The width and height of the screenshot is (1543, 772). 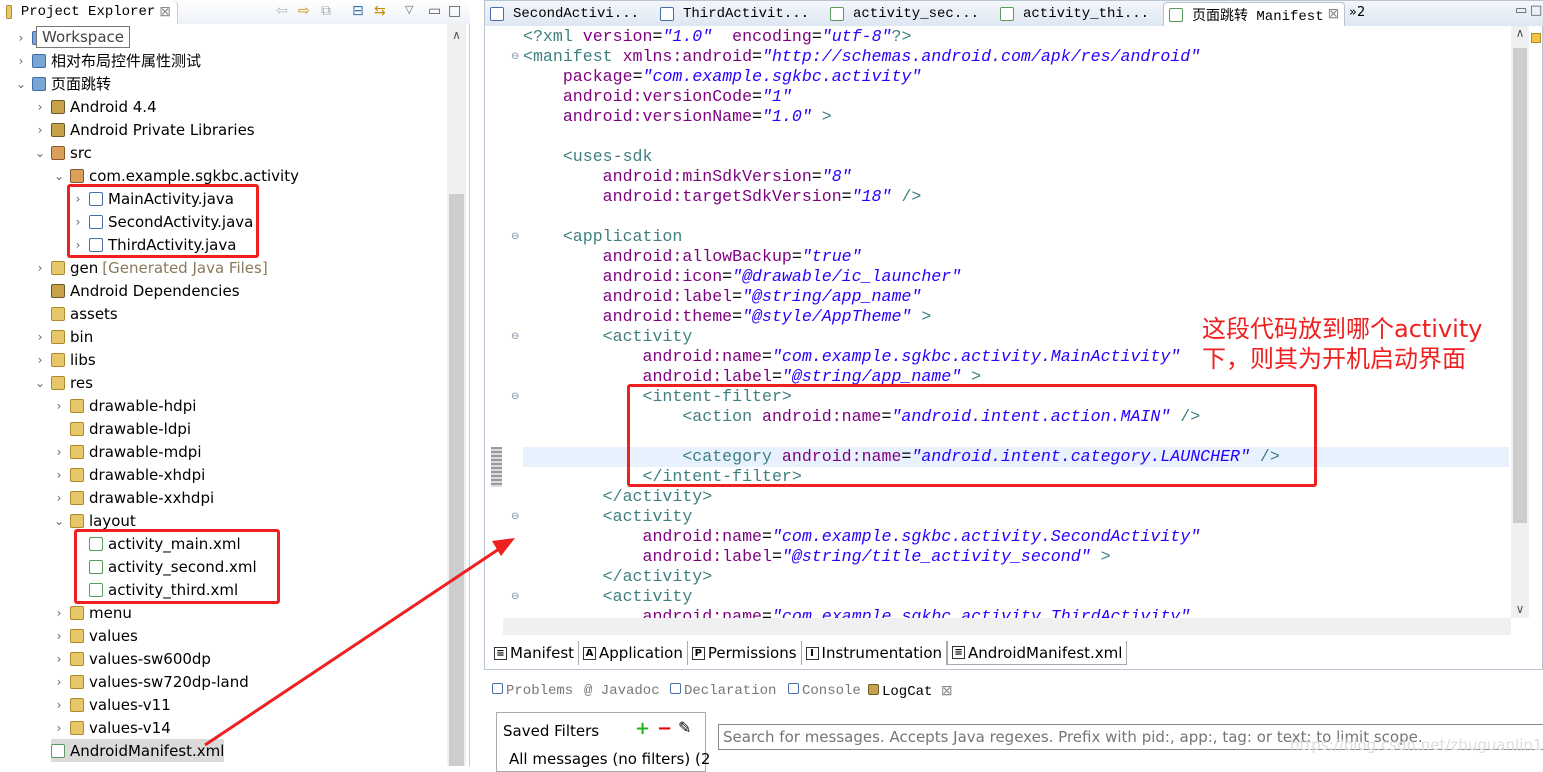 I want to click on annotation-arrow, so click(x=359, y=642).